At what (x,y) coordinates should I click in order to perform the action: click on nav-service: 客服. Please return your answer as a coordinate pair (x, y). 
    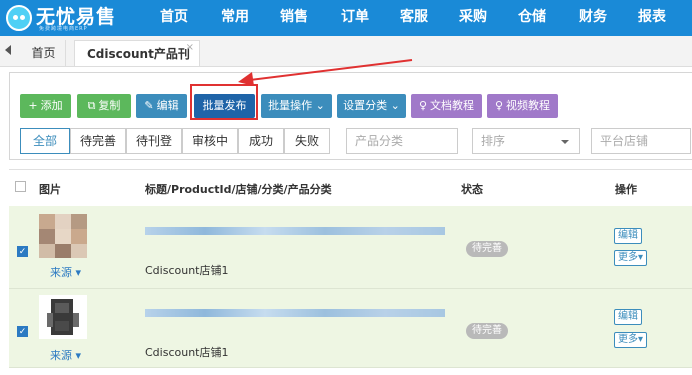
    Looking at the image, I should click on (414, 18).